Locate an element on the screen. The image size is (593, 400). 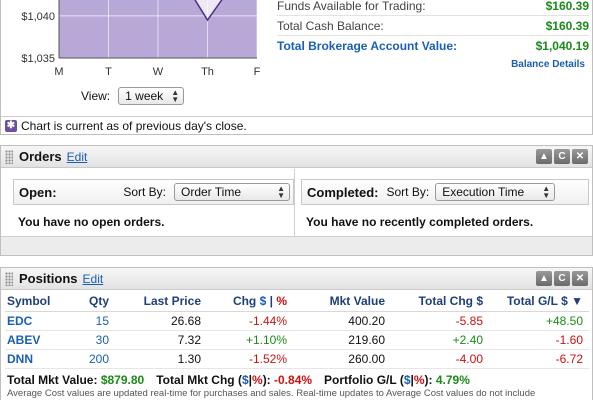
chart-view-row: View: 1 week ▲ ▼ is located at coordinates (133, 96).